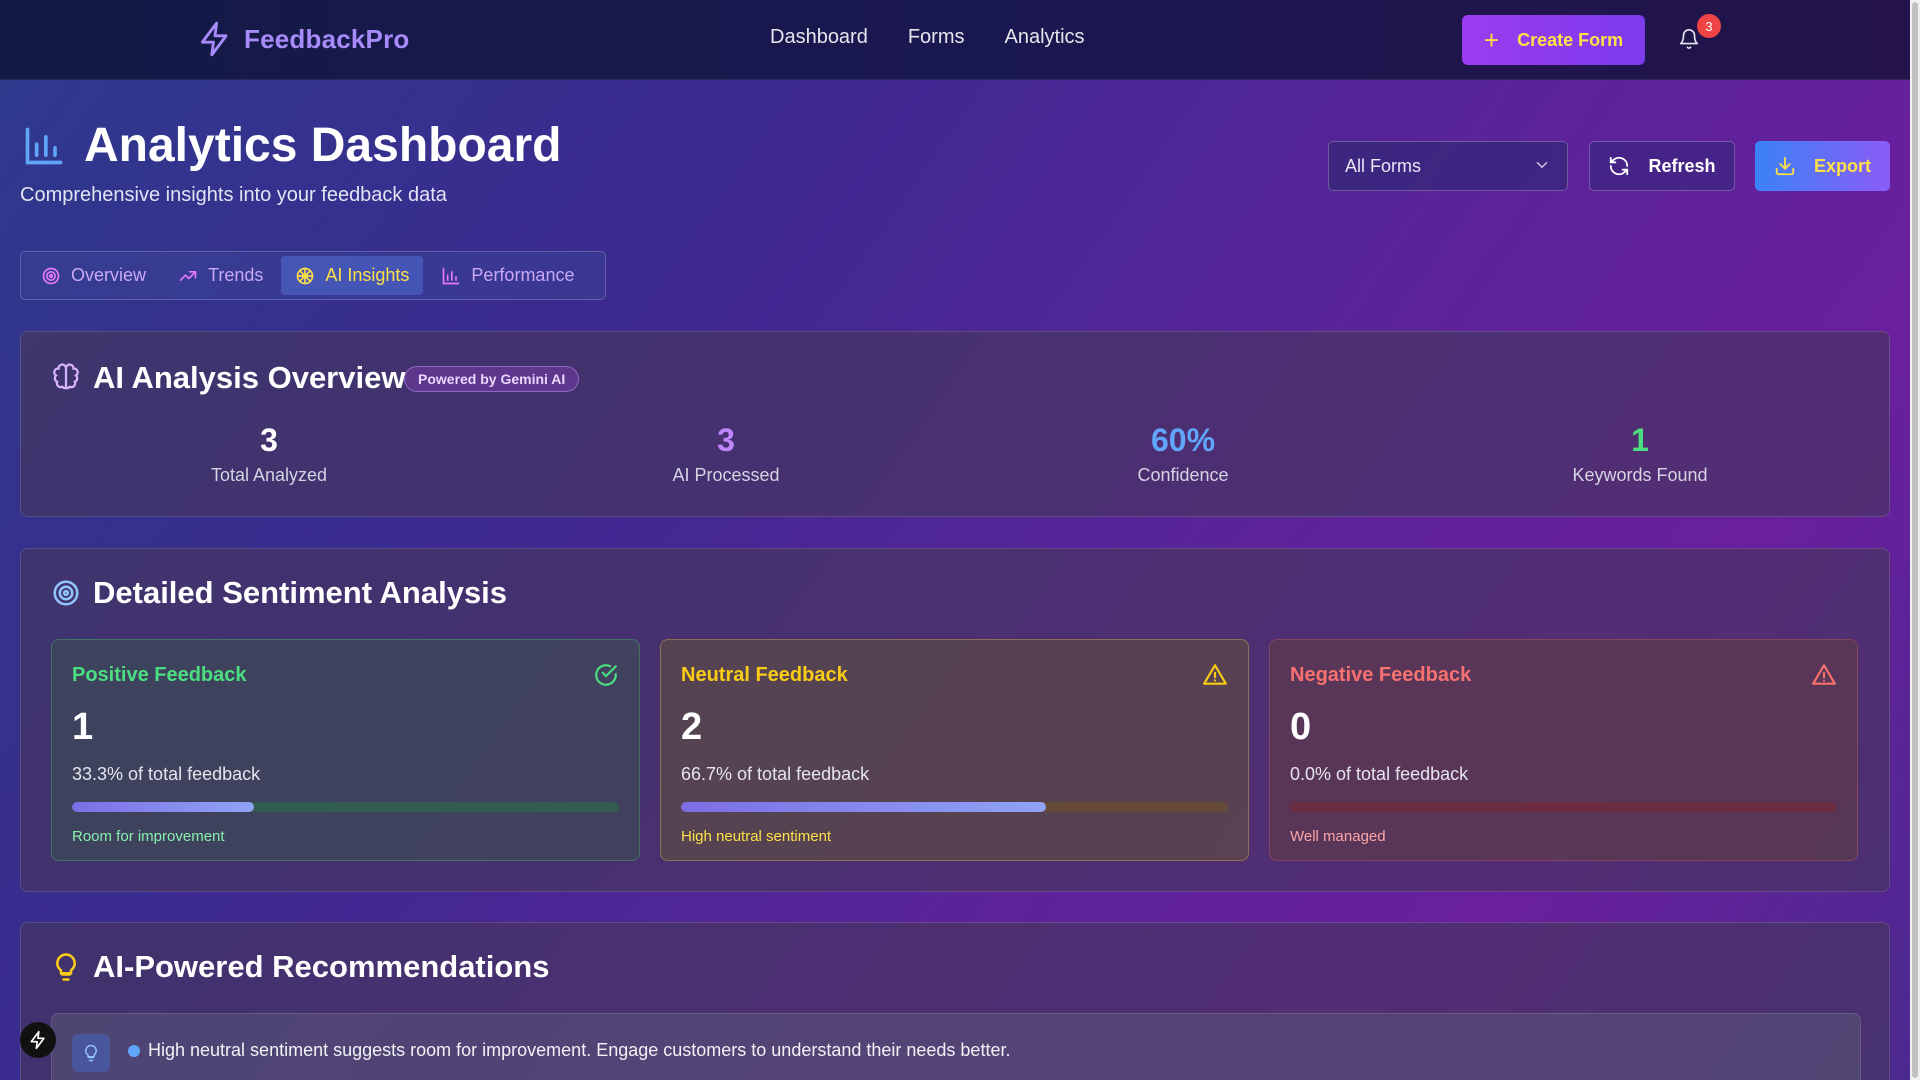 The height and width of the screenshot is (1080, 1920). What do you see at coordinates (1563, 807) in the screenshot?
I see `negative-progress-bar` at bounding box center [1563, 807].